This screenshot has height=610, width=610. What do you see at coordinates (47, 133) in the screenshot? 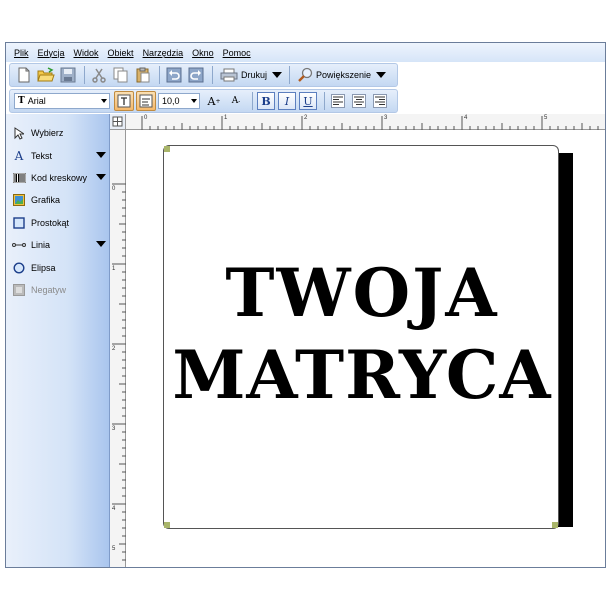
I see `tool-select-label: Wybierz` at bounding box center [47, 133].